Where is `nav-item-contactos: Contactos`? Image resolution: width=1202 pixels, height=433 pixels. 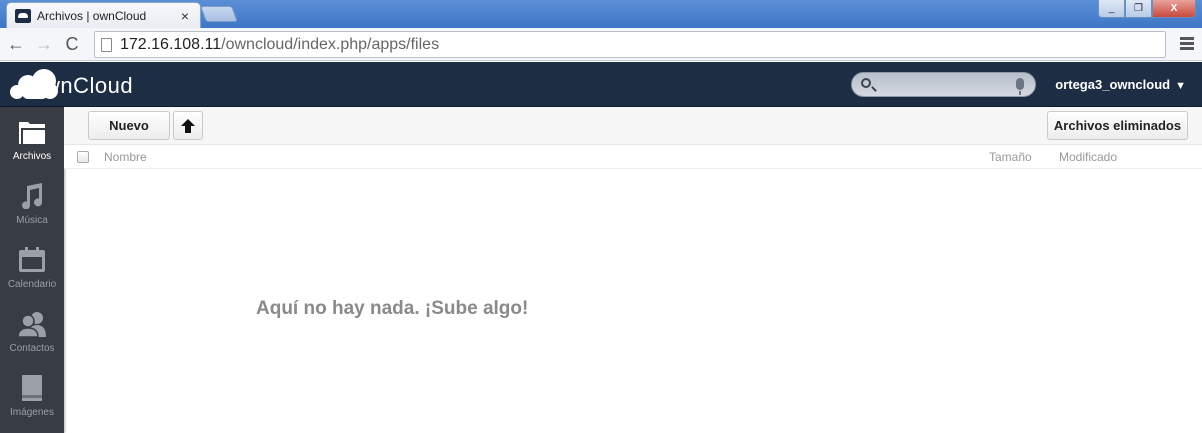 nav-item-contactos: Contactos is located at coordinates (32, 331).